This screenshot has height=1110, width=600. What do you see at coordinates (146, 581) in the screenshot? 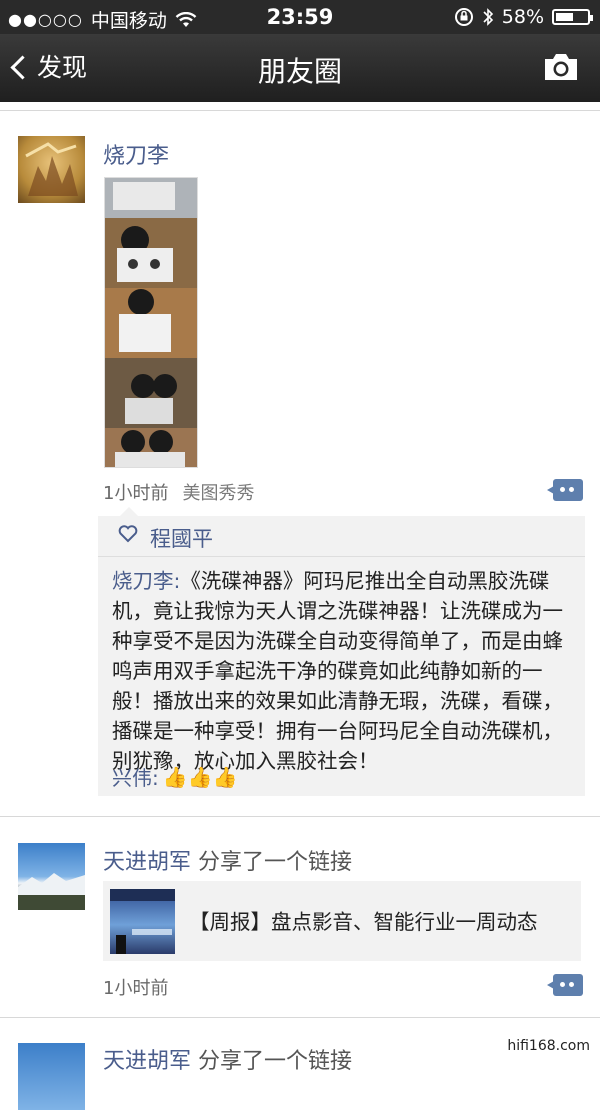
I see `comment-author: 烧刀李:` at bounding box center [146, 581].